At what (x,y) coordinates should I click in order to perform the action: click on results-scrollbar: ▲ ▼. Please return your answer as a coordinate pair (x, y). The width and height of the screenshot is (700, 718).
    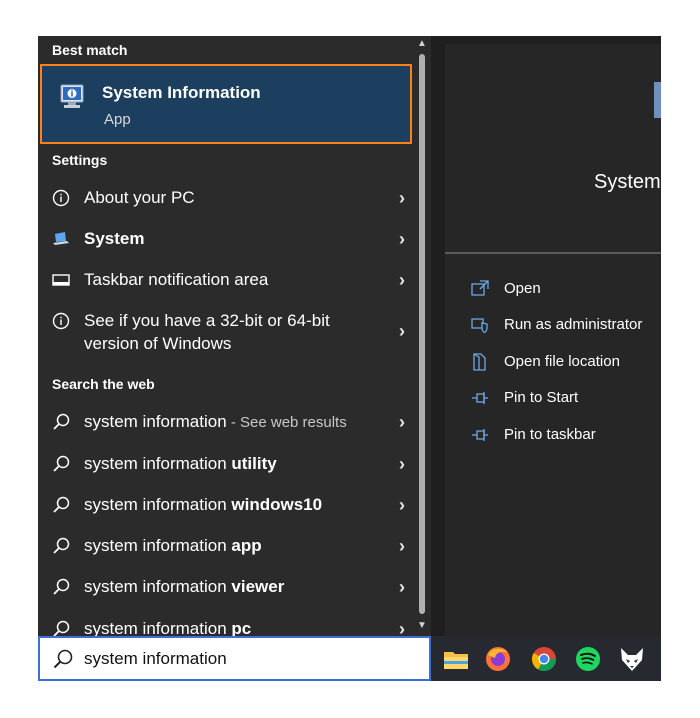
    Looking at the image, I should click on (422, 336).